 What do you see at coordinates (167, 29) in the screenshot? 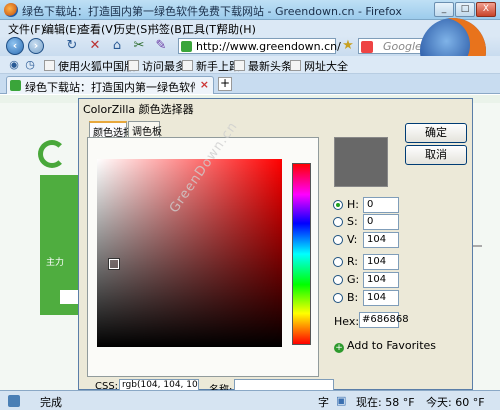
I see `menu-bookmarks: 书签(B)` at bounding box center [167, 29].